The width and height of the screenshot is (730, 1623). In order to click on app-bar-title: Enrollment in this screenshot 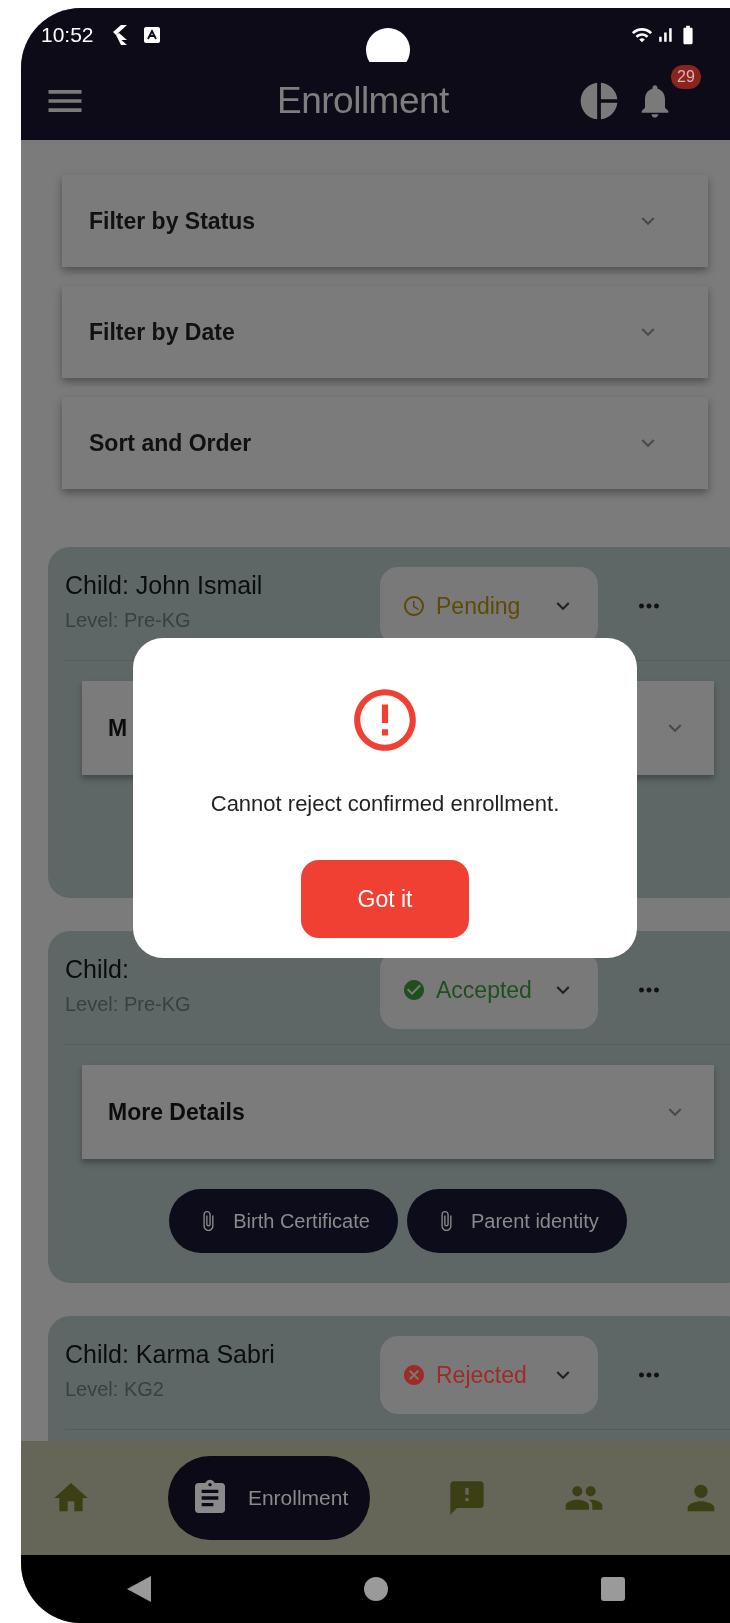, I will do `click(363, 101)`.